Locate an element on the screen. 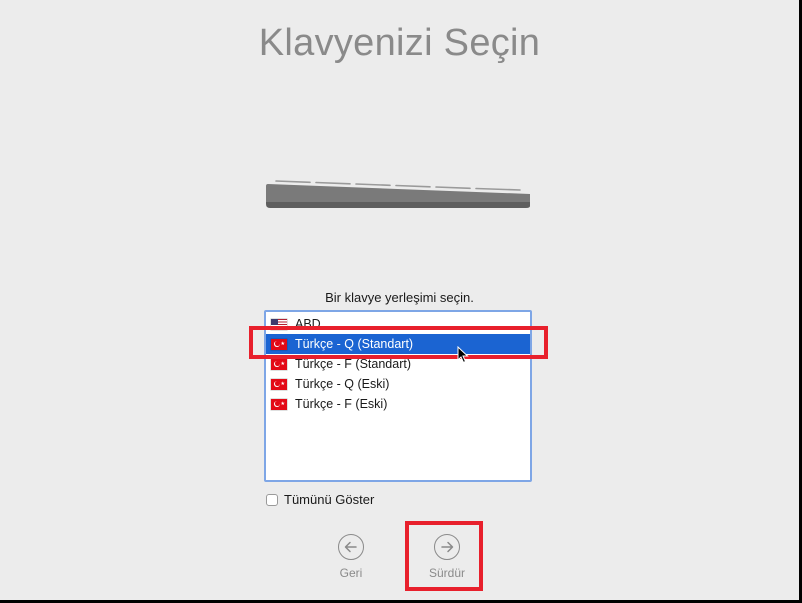  back-button: Geri is located at coordinates (351, 557).